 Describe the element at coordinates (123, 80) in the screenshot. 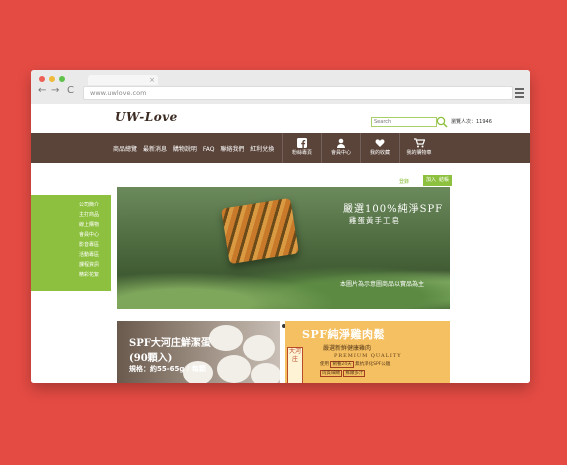

I see `browser-tab: ×` at that location.